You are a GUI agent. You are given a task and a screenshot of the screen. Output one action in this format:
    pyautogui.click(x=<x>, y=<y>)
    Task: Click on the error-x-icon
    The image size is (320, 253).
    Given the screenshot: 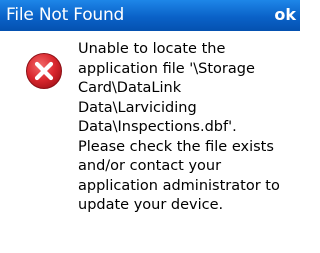 What is the action you would take?
    pyautogui.click(x=44, y=71)
    